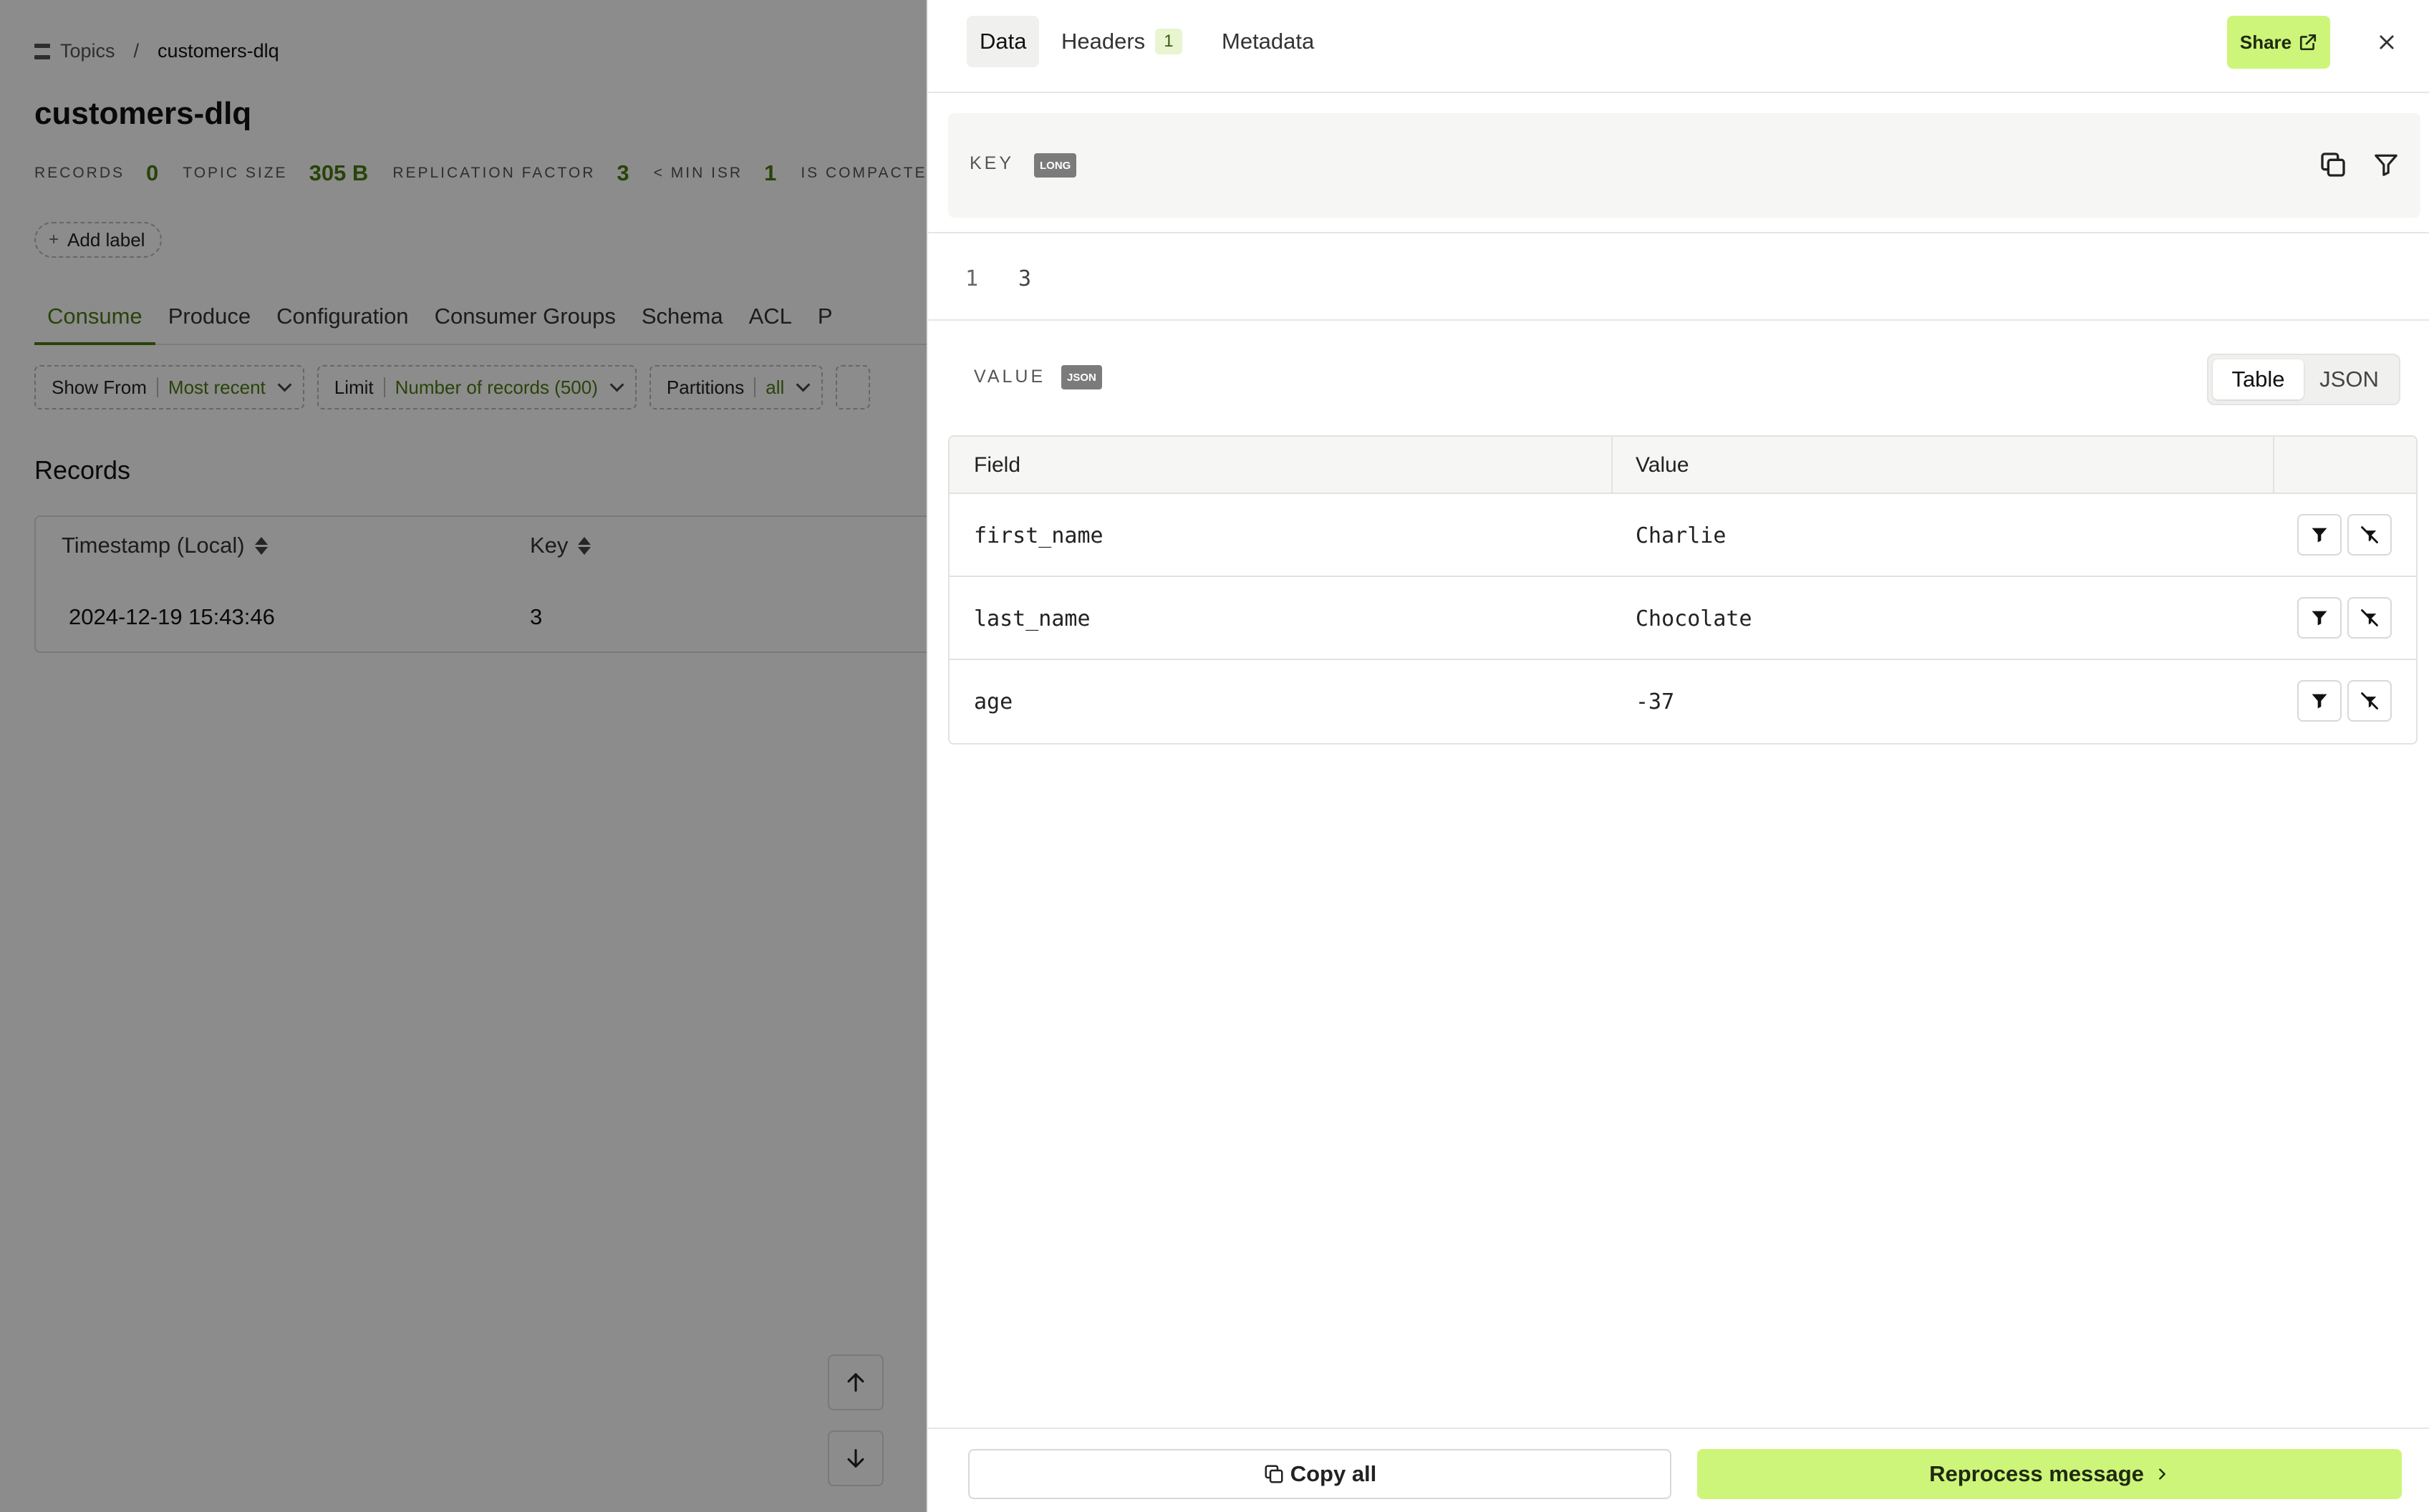  What do you see at coordinates (1121, 41) in the screenshot?
I see `tab-headers: Headers 1` at bounding box center [1121, 41].